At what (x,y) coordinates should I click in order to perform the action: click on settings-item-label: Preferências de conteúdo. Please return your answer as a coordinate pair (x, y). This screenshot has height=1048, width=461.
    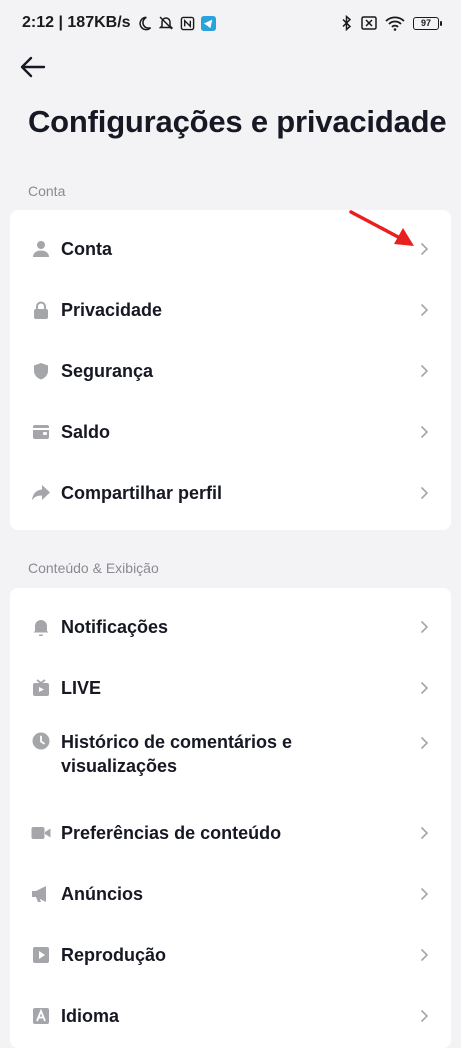
    Looking at the image, I should click on (171, 832).